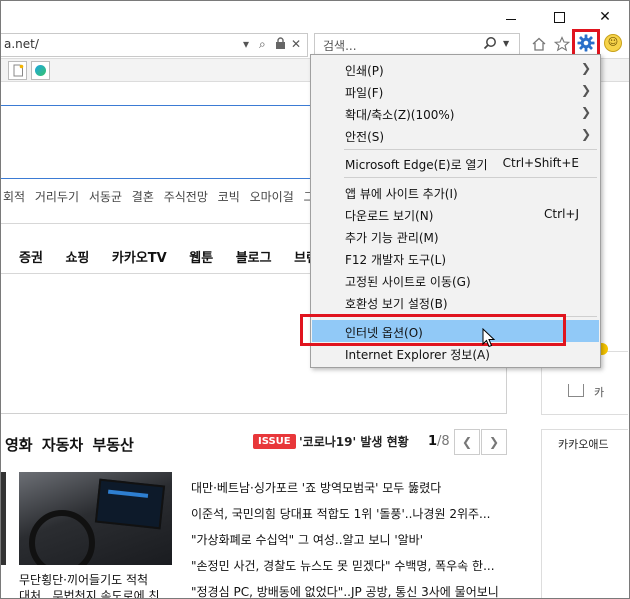 The width and height of the screenshot is (630, 599). Describe the element at coordinates (3, 518) in the screenshot. I see `thumbnail-edge` at that location.